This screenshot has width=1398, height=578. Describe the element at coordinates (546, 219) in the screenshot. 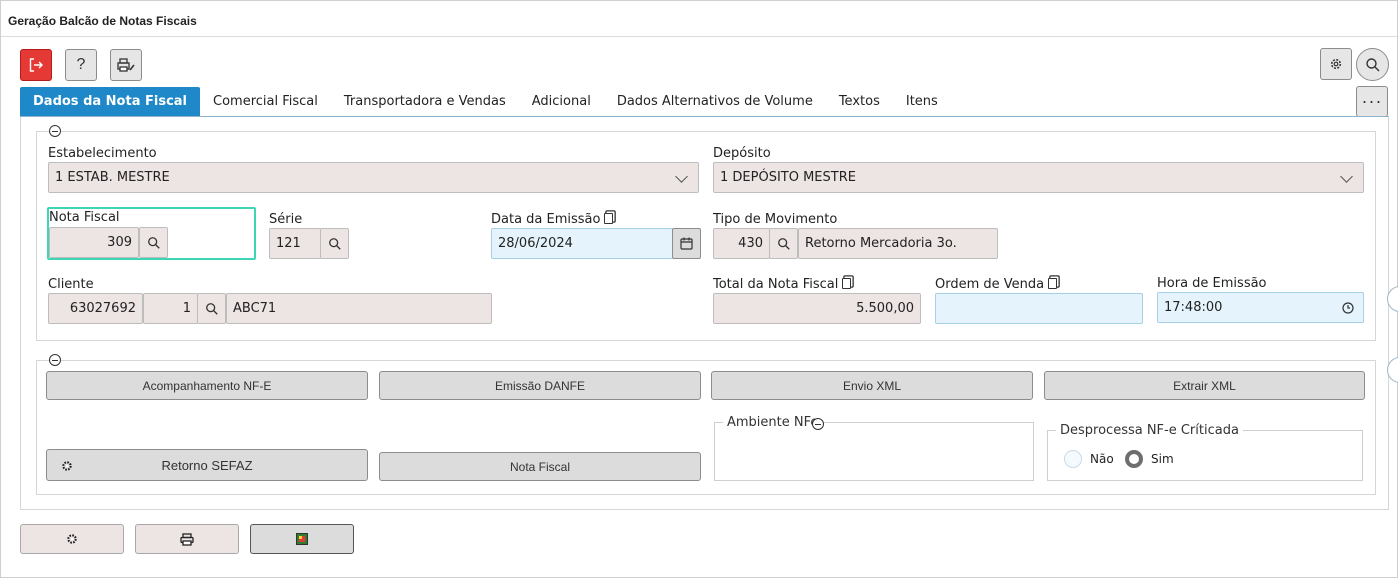

I see `data-emissao-label-text: Data da Emissão` at that location.